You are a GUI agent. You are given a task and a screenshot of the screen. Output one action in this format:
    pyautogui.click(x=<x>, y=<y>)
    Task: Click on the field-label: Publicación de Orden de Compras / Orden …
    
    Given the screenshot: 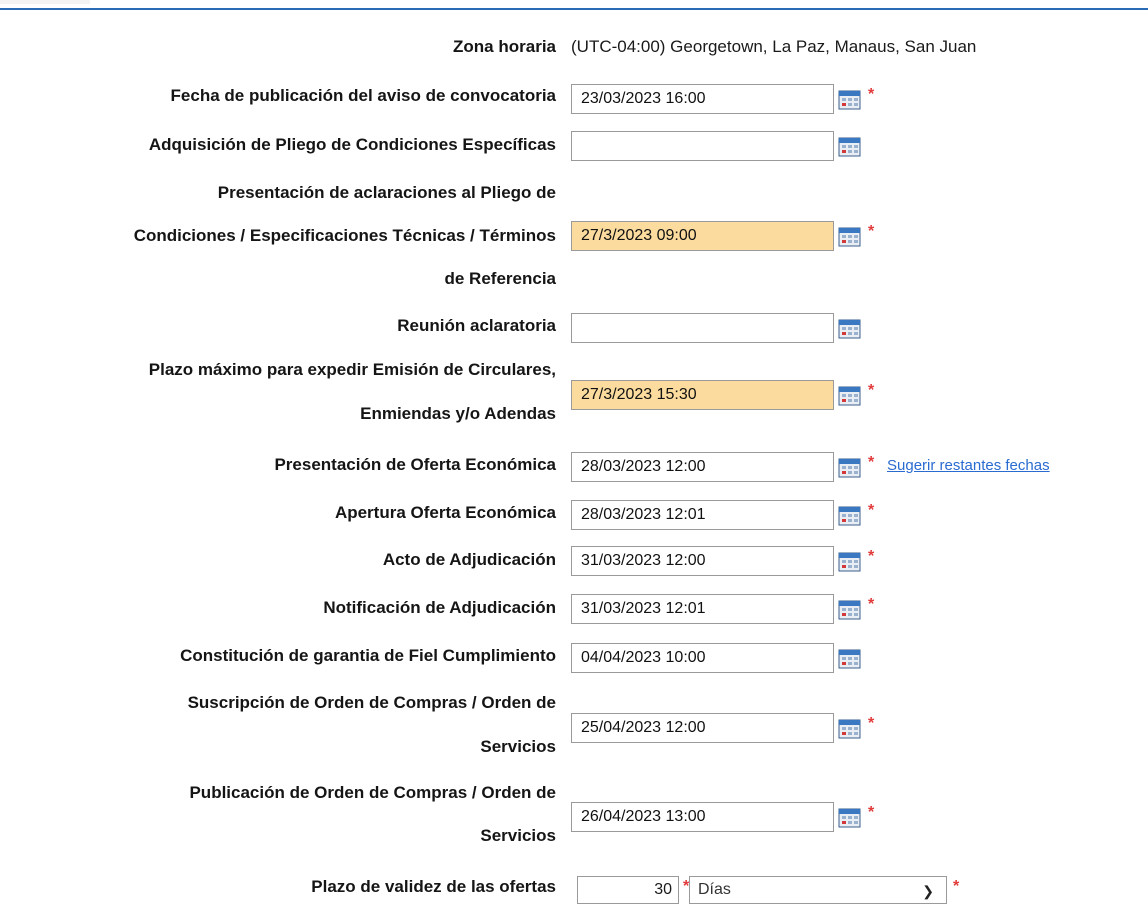 What is the action you would take?
    pyautogui.click(x=372, y=792)
    